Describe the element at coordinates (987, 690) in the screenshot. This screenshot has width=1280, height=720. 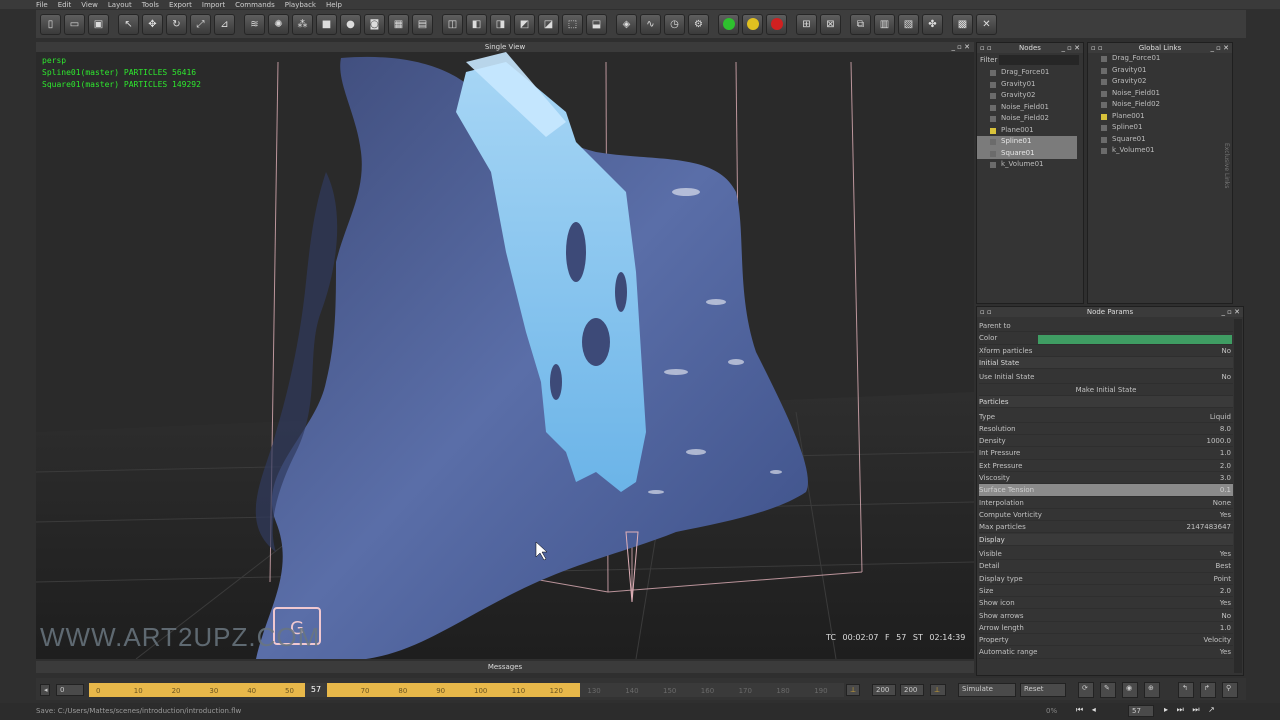
I see `simulate-dropdown: Simulate` at that location.